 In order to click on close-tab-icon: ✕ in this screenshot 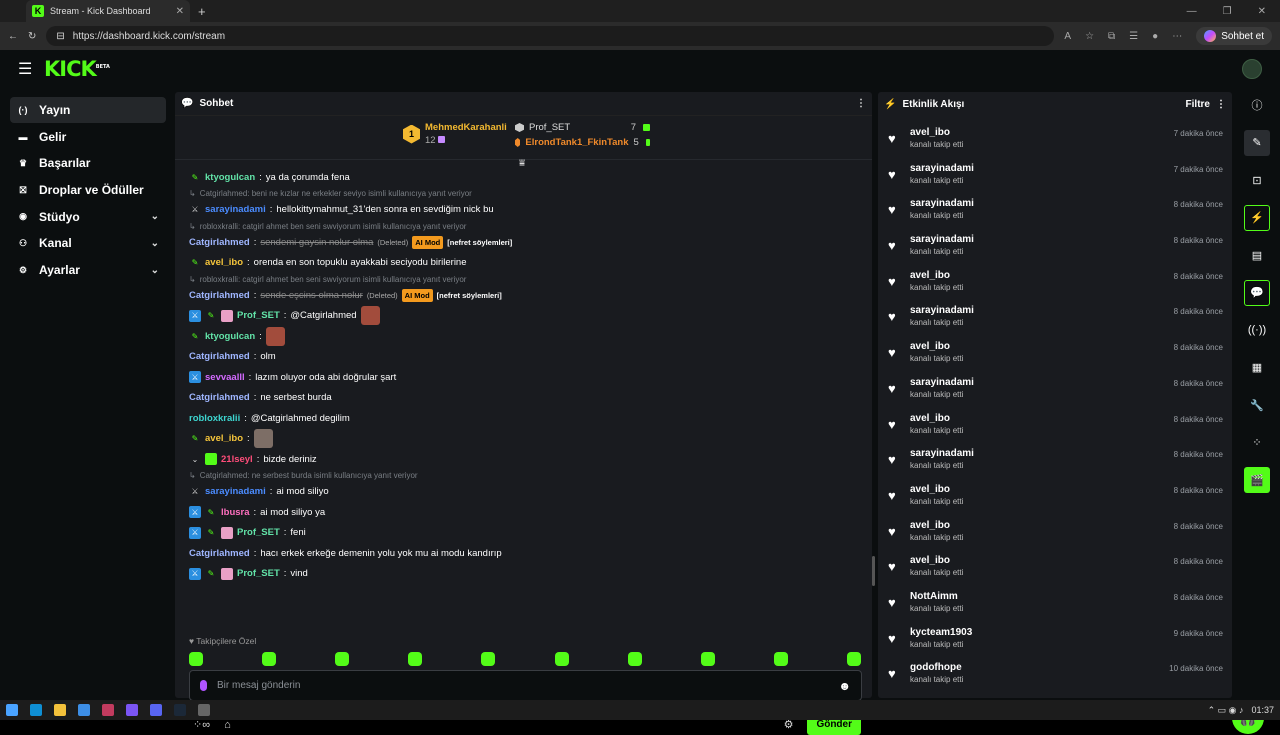, I will do `click(180, 11)`.